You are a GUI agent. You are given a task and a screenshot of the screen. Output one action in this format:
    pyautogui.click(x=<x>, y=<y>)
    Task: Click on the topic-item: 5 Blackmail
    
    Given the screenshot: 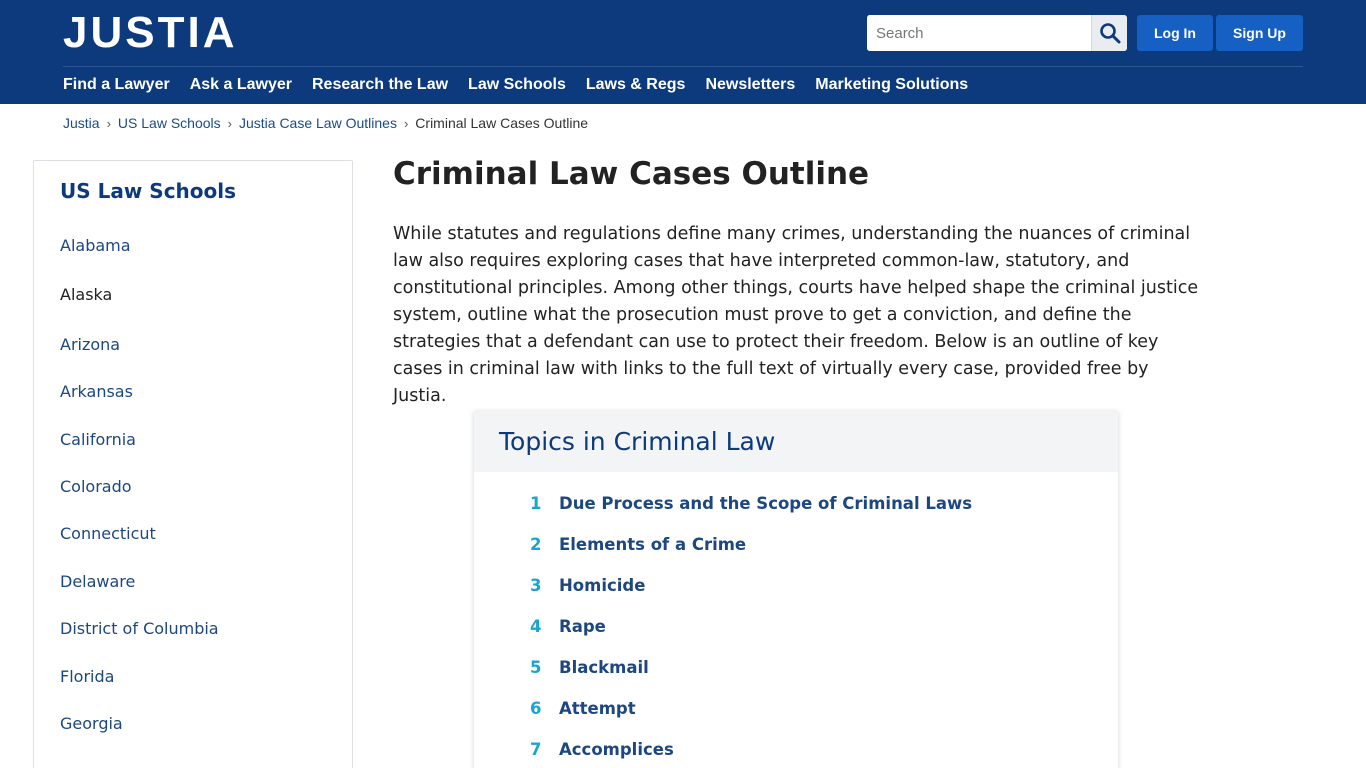 What is the action you would take?
    pyautogui.click(x=589, y=667)
    